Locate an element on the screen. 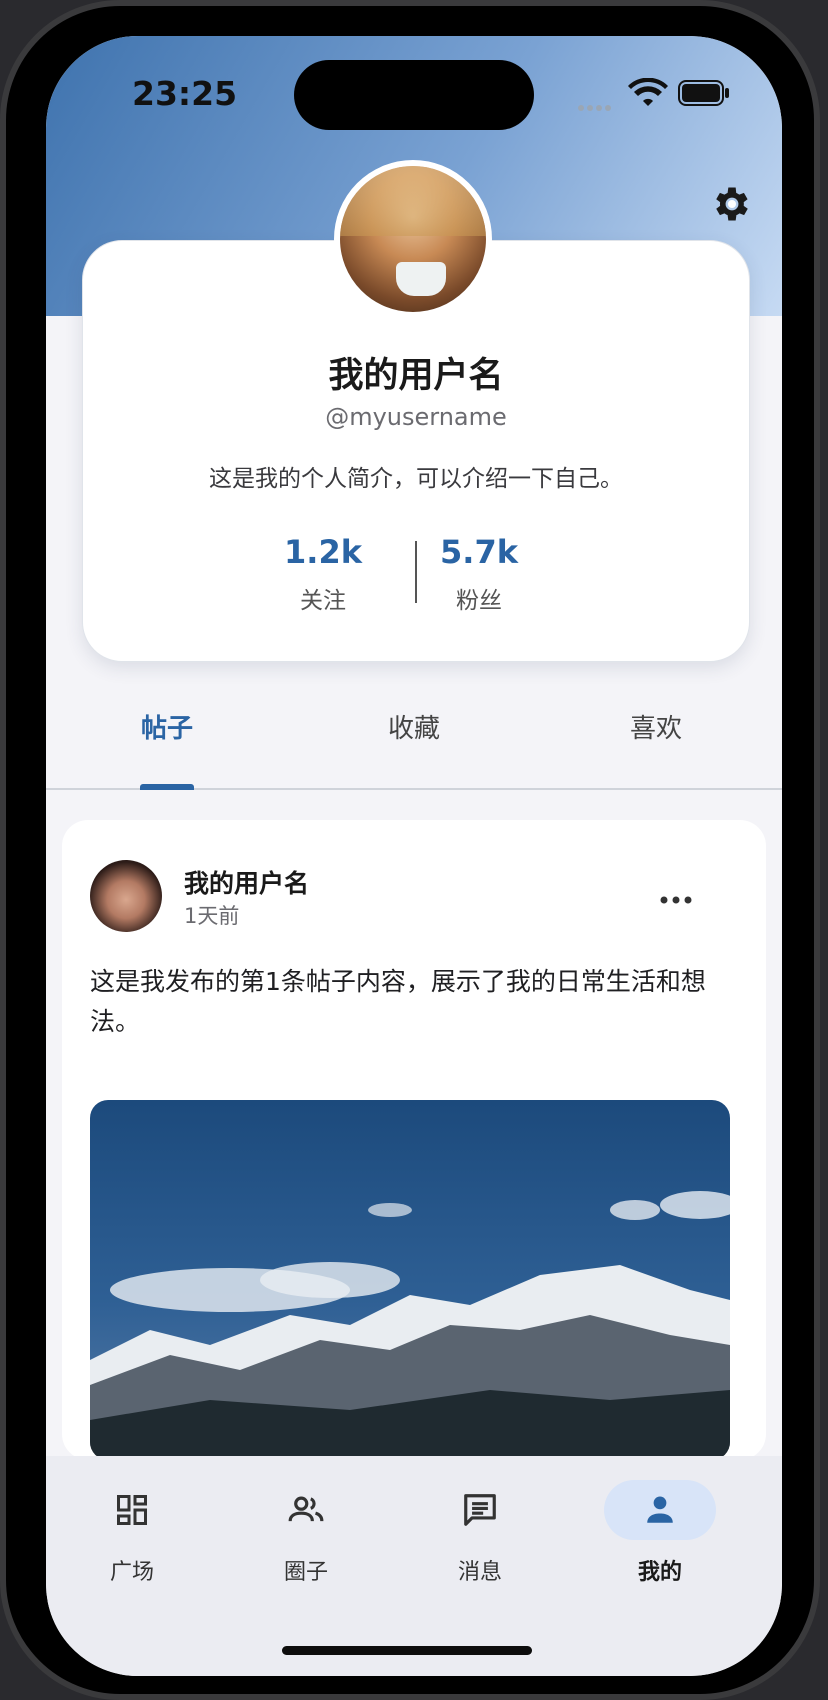 This screenshot has height=1700, width=828. tab-likes: 喜欢 is located at coordinates (656, 726).